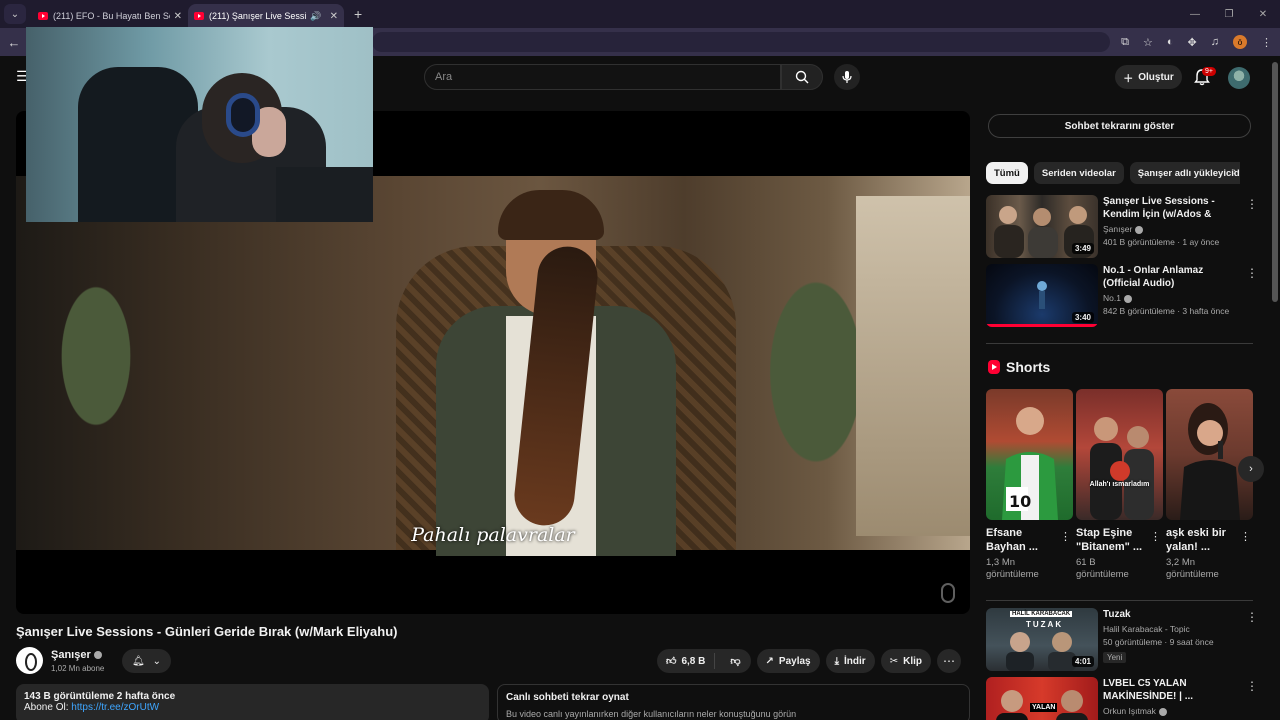  Describe the element at coordinates (802, 77) in the screenshot. I see `search-button` at that location.